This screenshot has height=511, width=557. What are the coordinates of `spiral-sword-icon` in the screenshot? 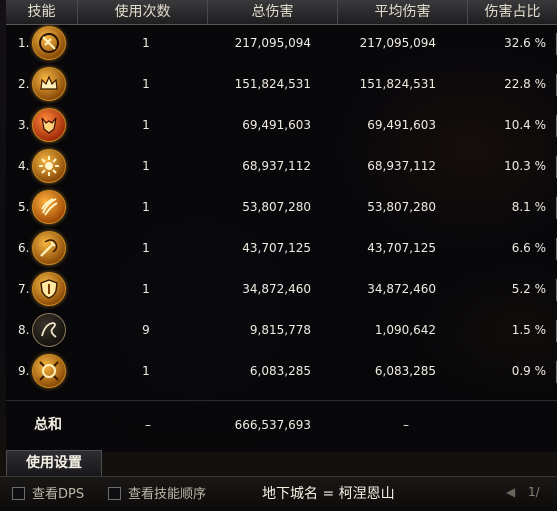 It's located at (49, 248).